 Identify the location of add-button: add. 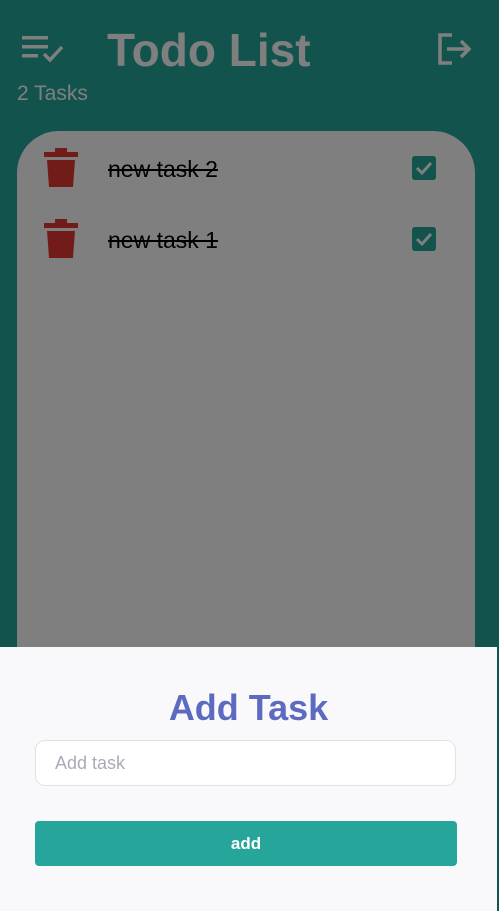
(246, 843).